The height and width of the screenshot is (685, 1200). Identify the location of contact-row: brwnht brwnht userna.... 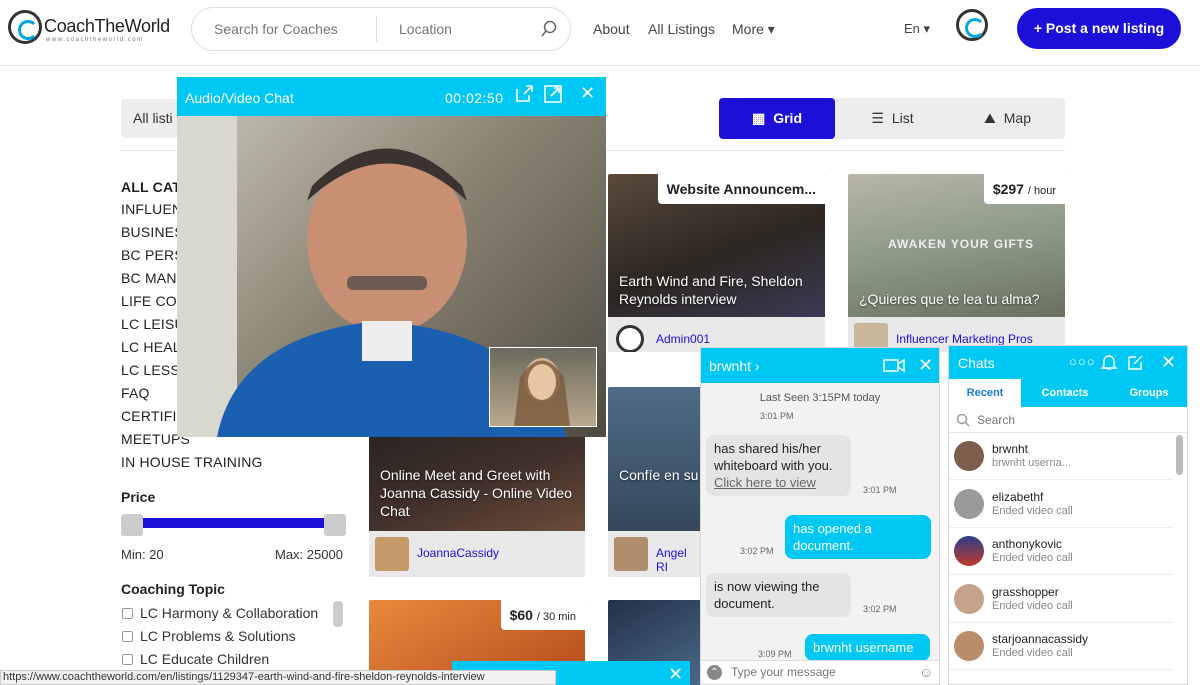
(1061, 456).